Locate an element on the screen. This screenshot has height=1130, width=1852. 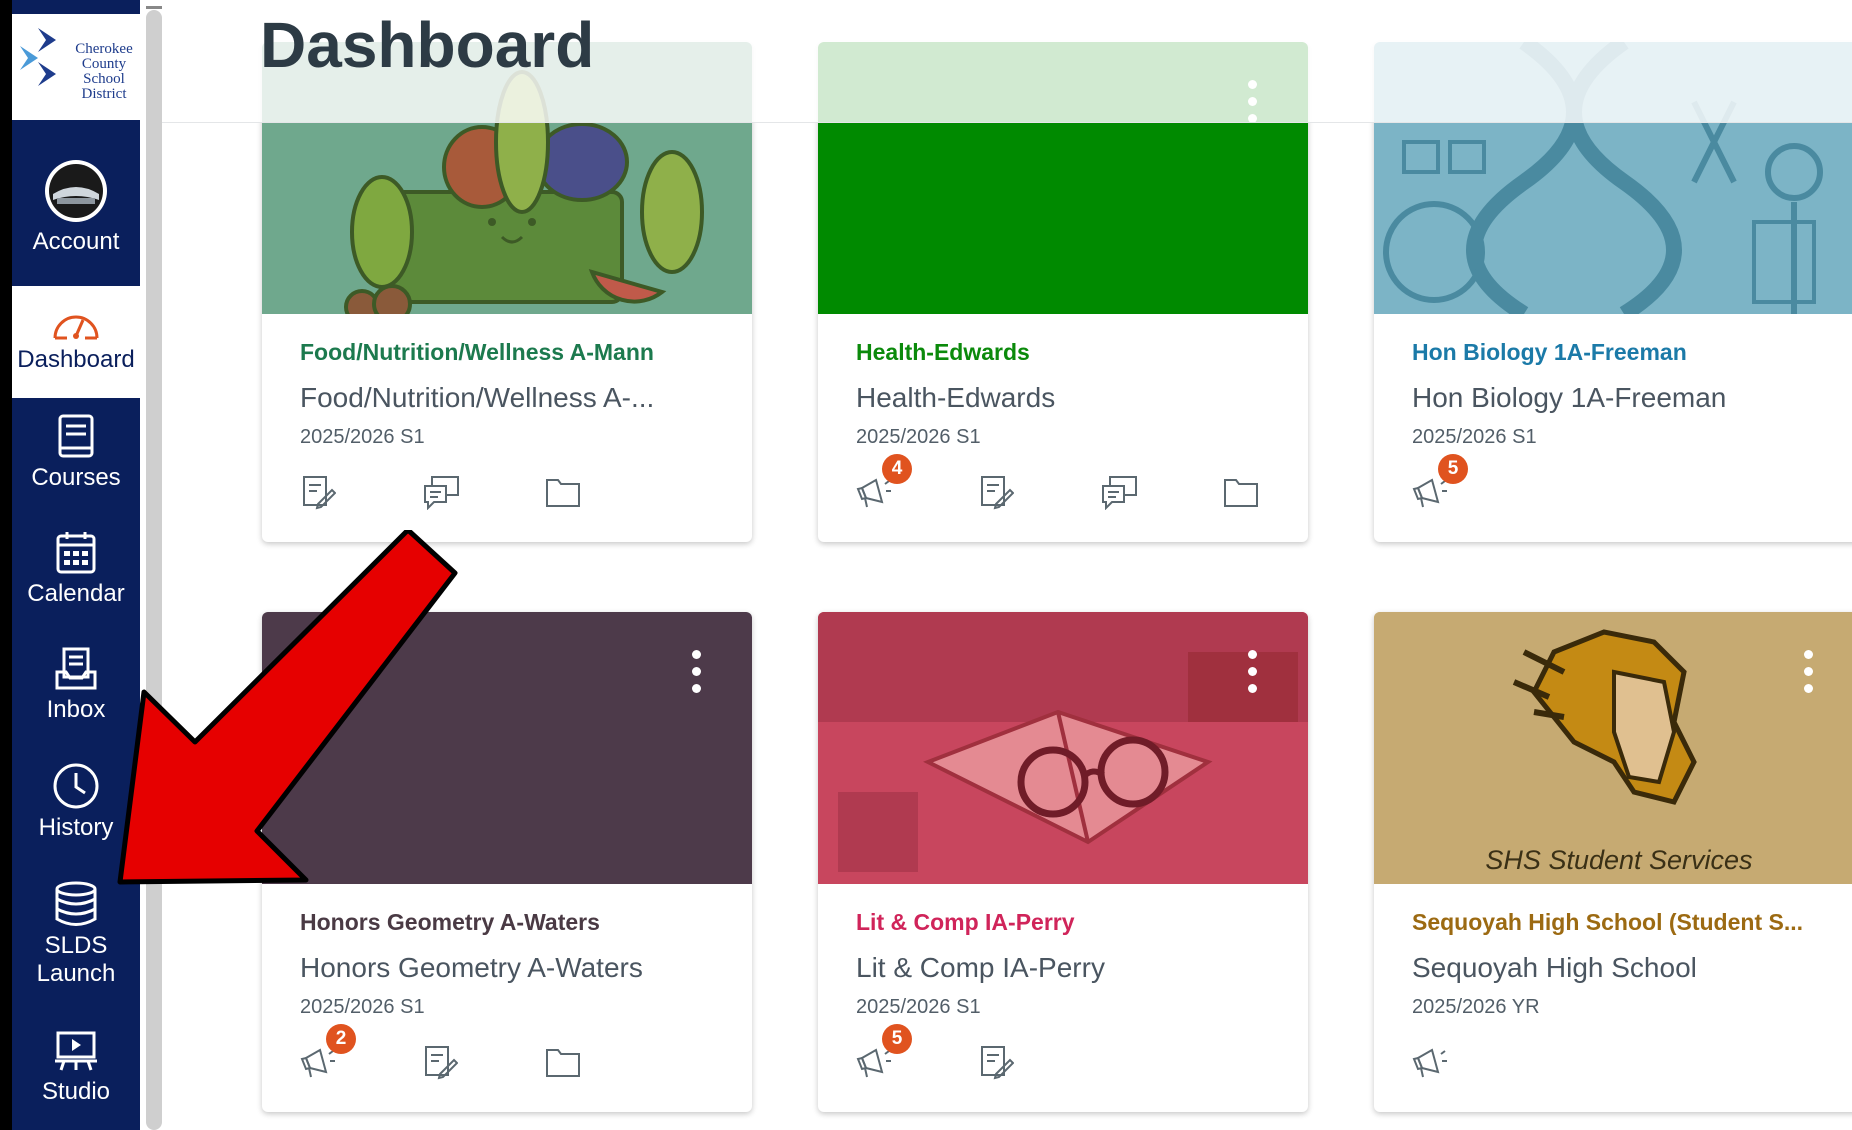
nav-item-dashboard: Dashboard is located at coordinates (76, 342).